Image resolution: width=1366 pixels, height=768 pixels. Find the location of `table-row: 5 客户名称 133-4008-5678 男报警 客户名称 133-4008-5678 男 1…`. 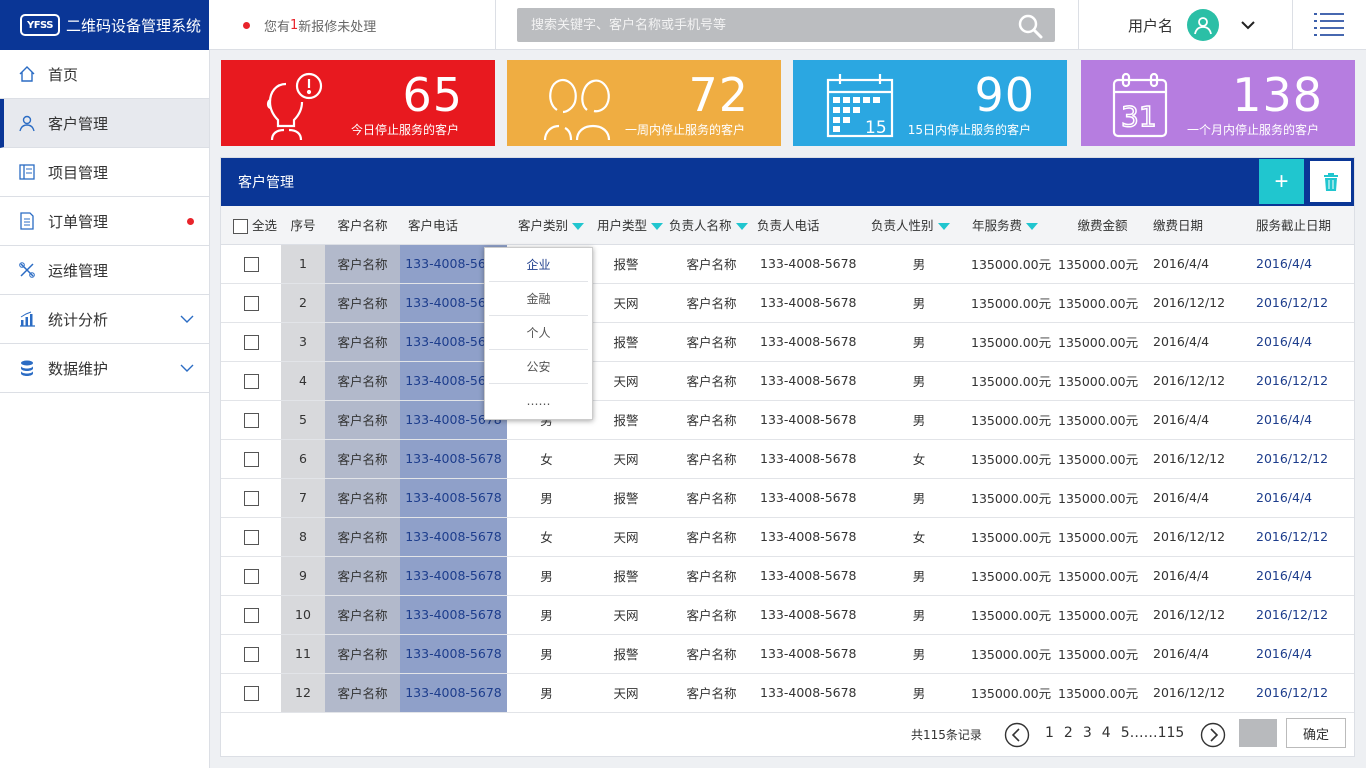

table-row: 5 客户名称 133-4008-5678 男报警 客户名称 133-4008-5678 男 1… is located at coordinates (787, 420).